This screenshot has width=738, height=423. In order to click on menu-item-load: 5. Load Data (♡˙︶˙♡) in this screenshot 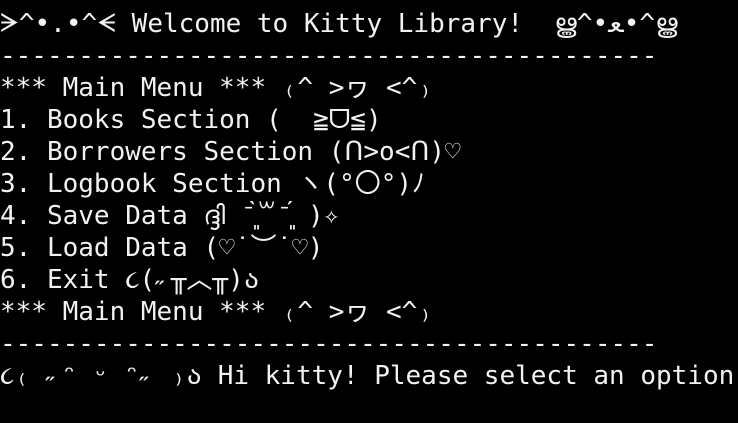, I will do `click(162, 248)`.